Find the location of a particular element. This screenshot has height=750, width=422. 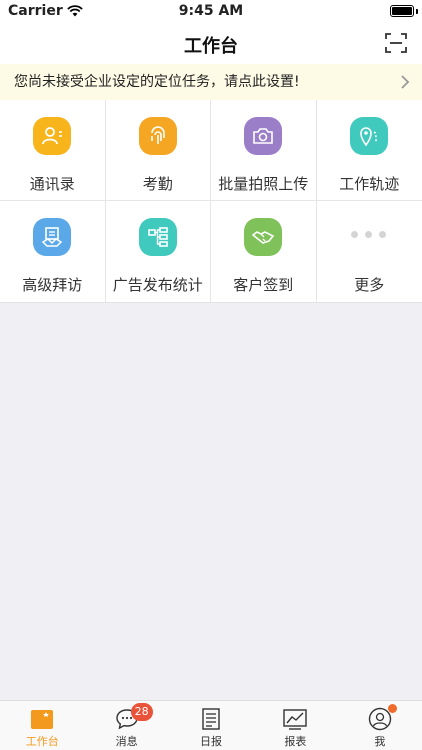

tab-bar: 工作台 28 消息 日报 报表 我 is located at coordinates (211, 725).